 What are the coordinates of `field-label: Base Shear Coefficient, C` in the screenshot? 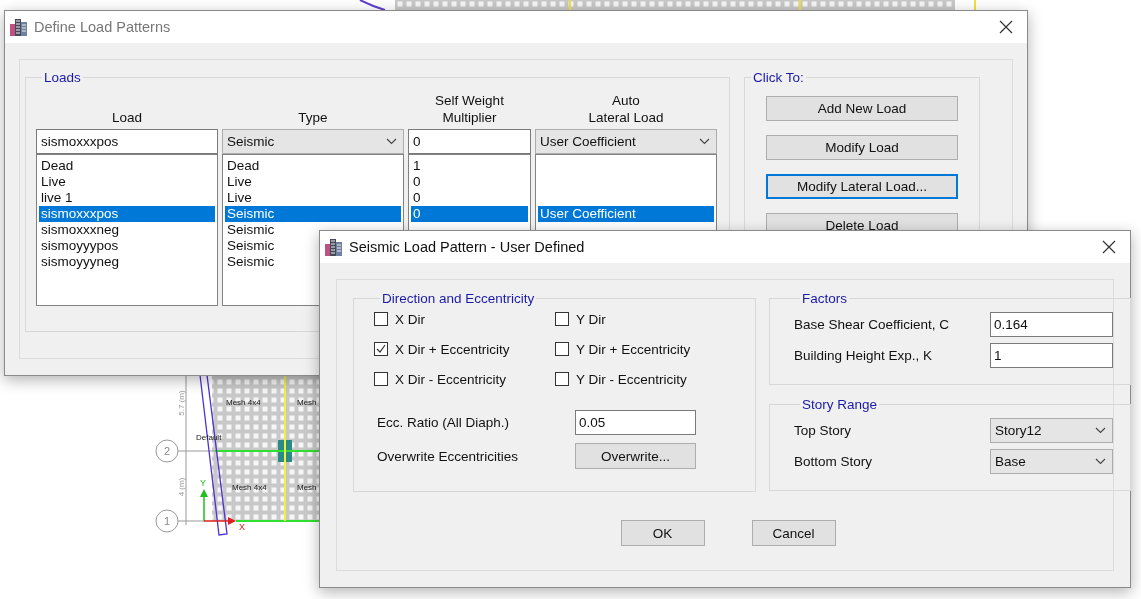 It's located at (872, 324).